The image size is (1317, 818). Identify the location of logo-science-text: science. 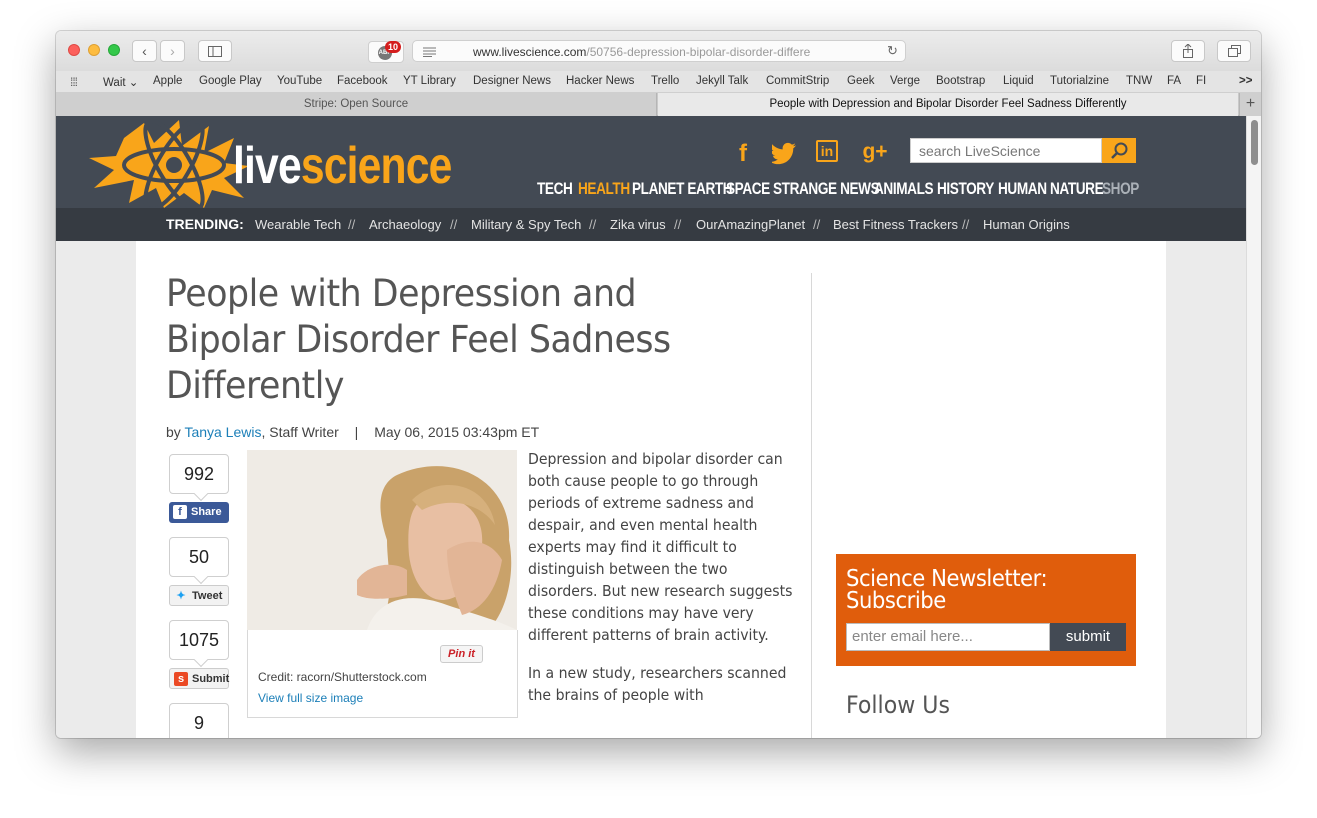
(376, 166).